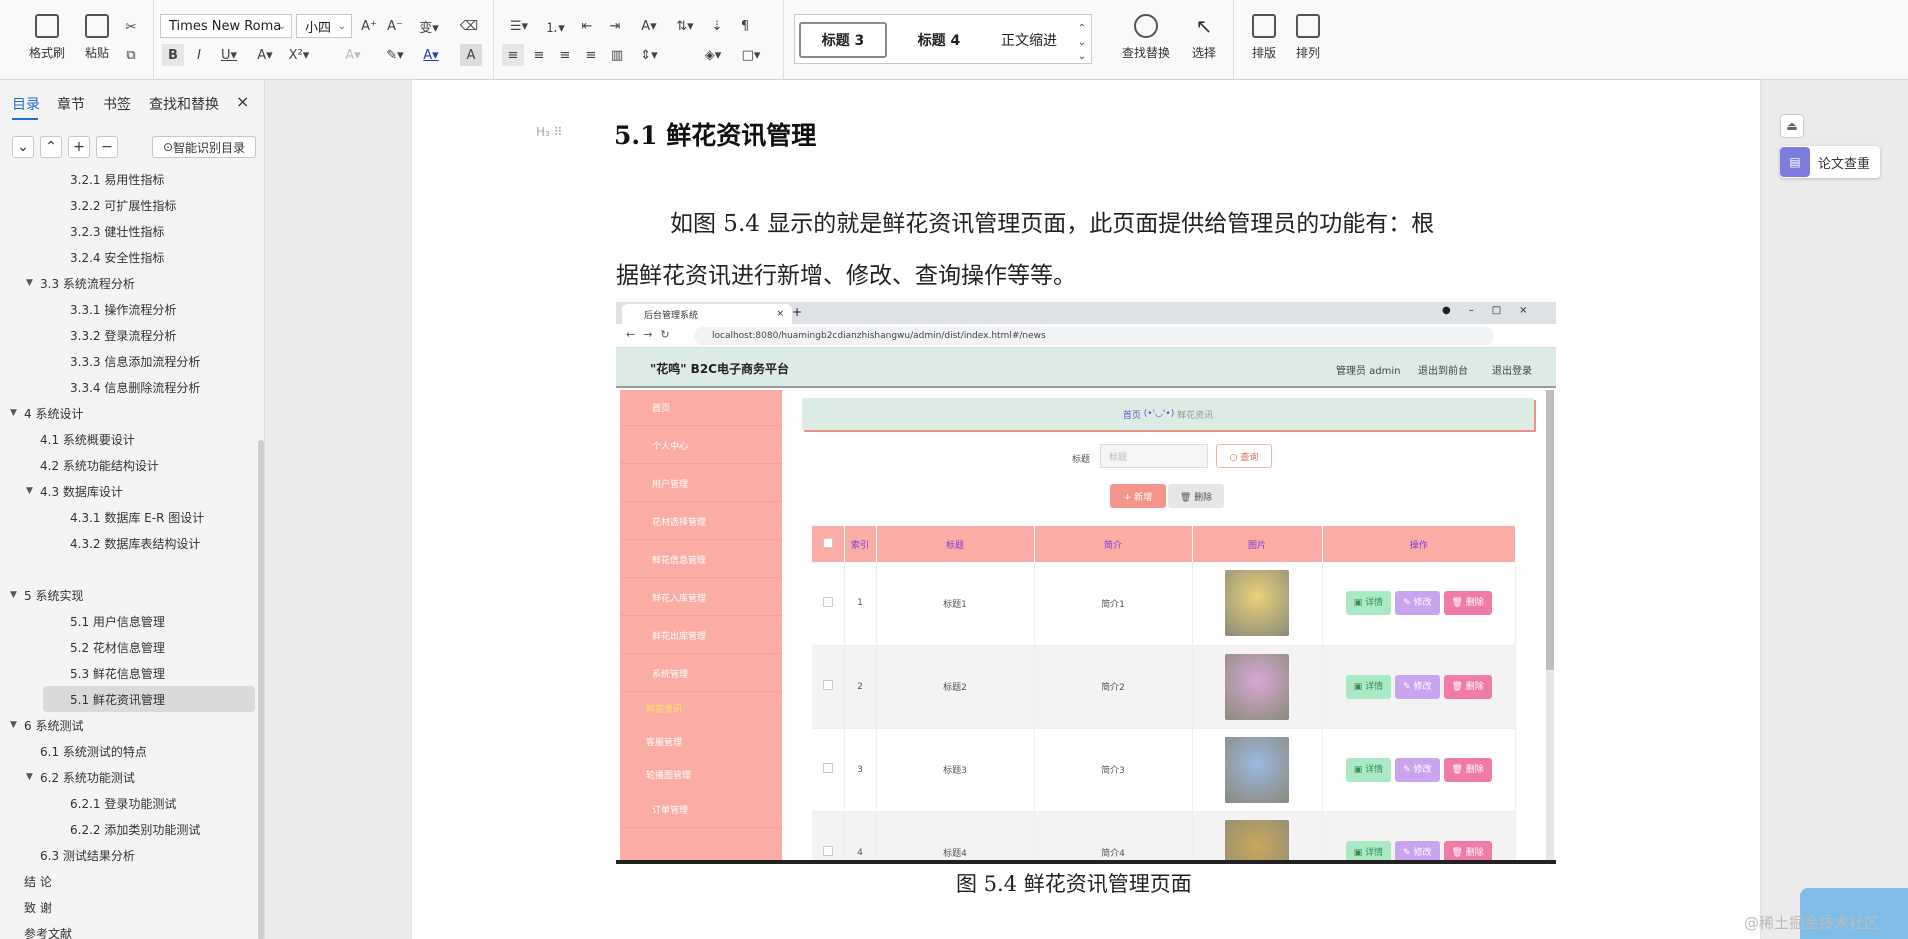 The height and width of the screenshot is (939, 1908). Describe the element at coordinates (130, 387) in the screenshot. I see `toc-item: 3.3.4 信息删除流程分析` at that location.